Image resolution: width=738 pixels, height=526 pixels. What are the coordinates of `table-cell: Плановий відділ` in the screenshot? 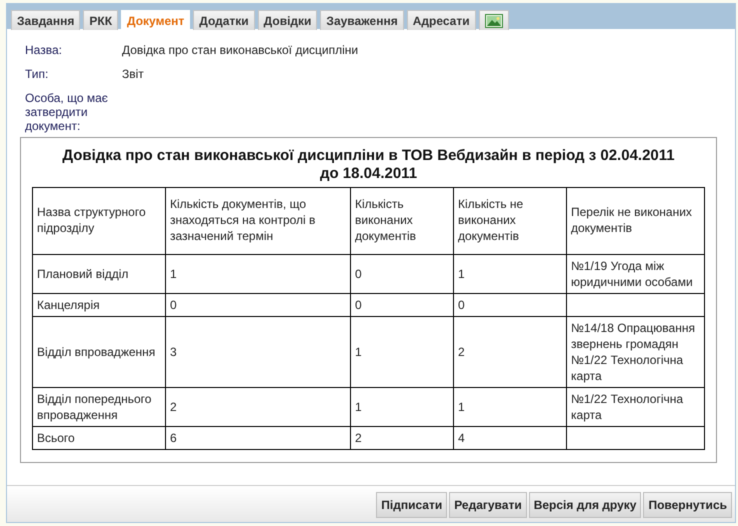 It's located at (99, 274).